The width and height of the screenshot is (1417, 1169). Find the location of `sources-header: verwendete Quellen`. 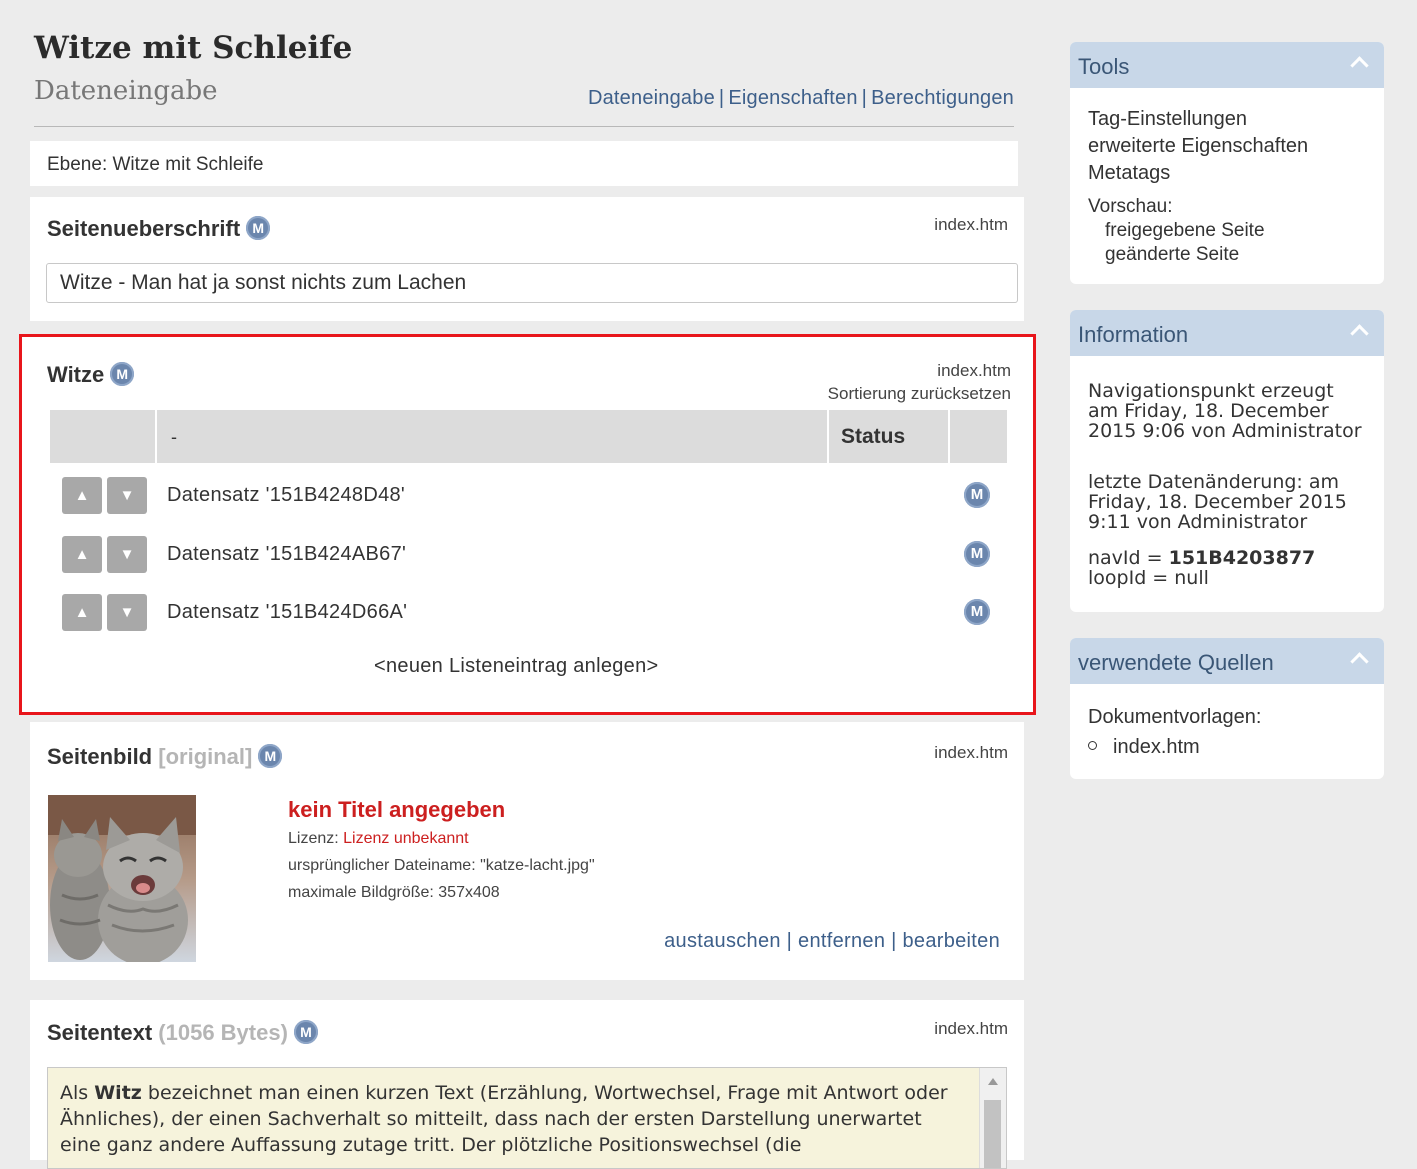

sources-header: verwendete Quellen is located at coordinates (1227, 661).